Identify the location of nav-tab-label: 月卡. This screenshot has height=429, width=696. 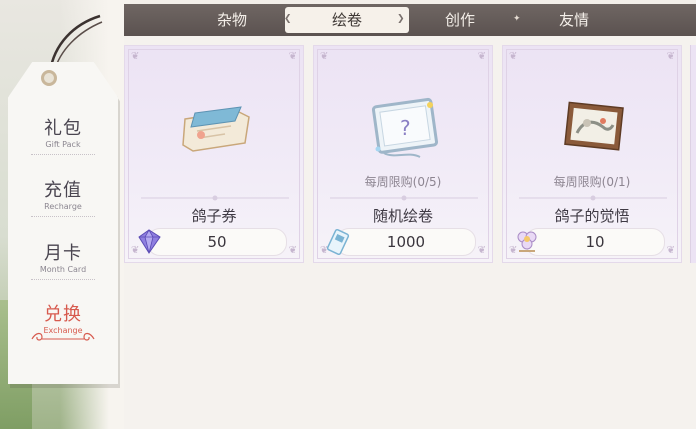
(63, 253).